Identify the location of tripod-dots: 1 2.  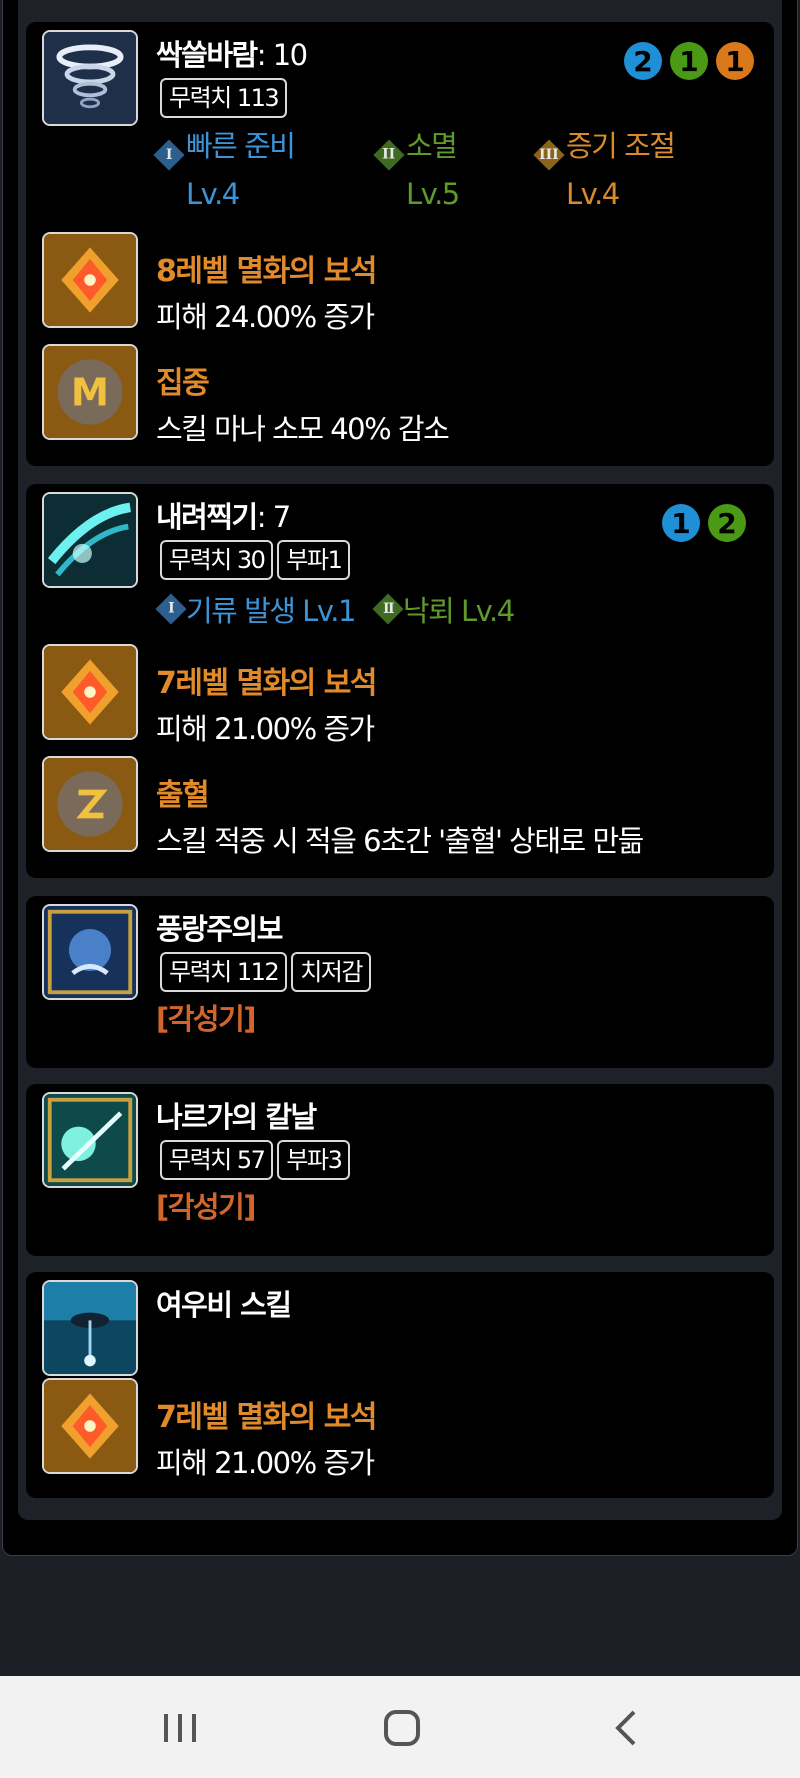
(704, 523).